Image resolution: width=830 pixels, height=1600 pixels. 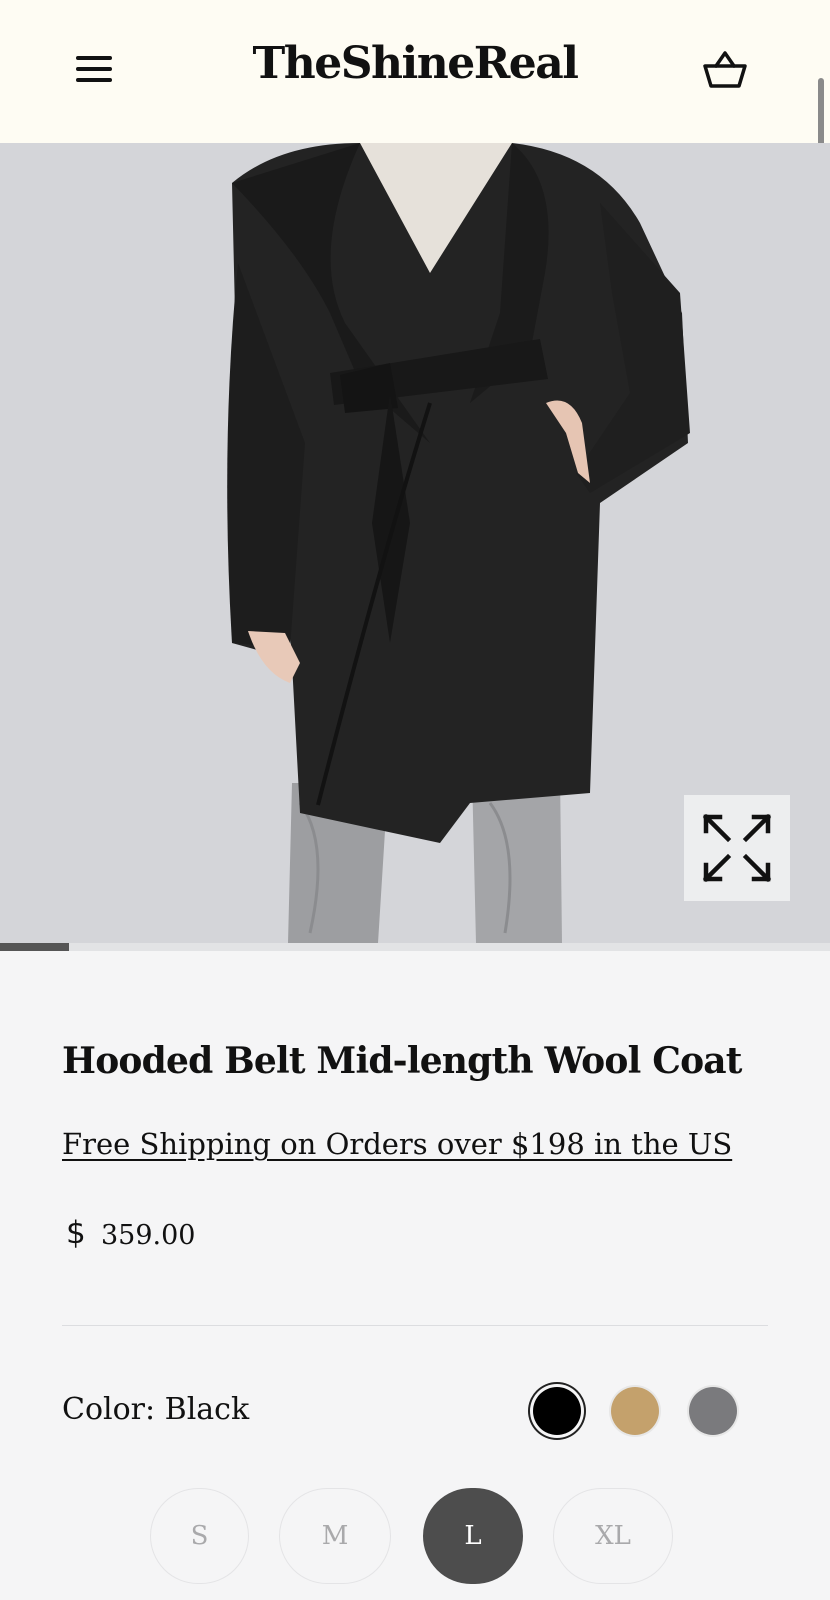 What do you see at coordinates (156, 1409) in the screenshot?
I see `color-label: Color: Black` at bounding box center [156, 1409].